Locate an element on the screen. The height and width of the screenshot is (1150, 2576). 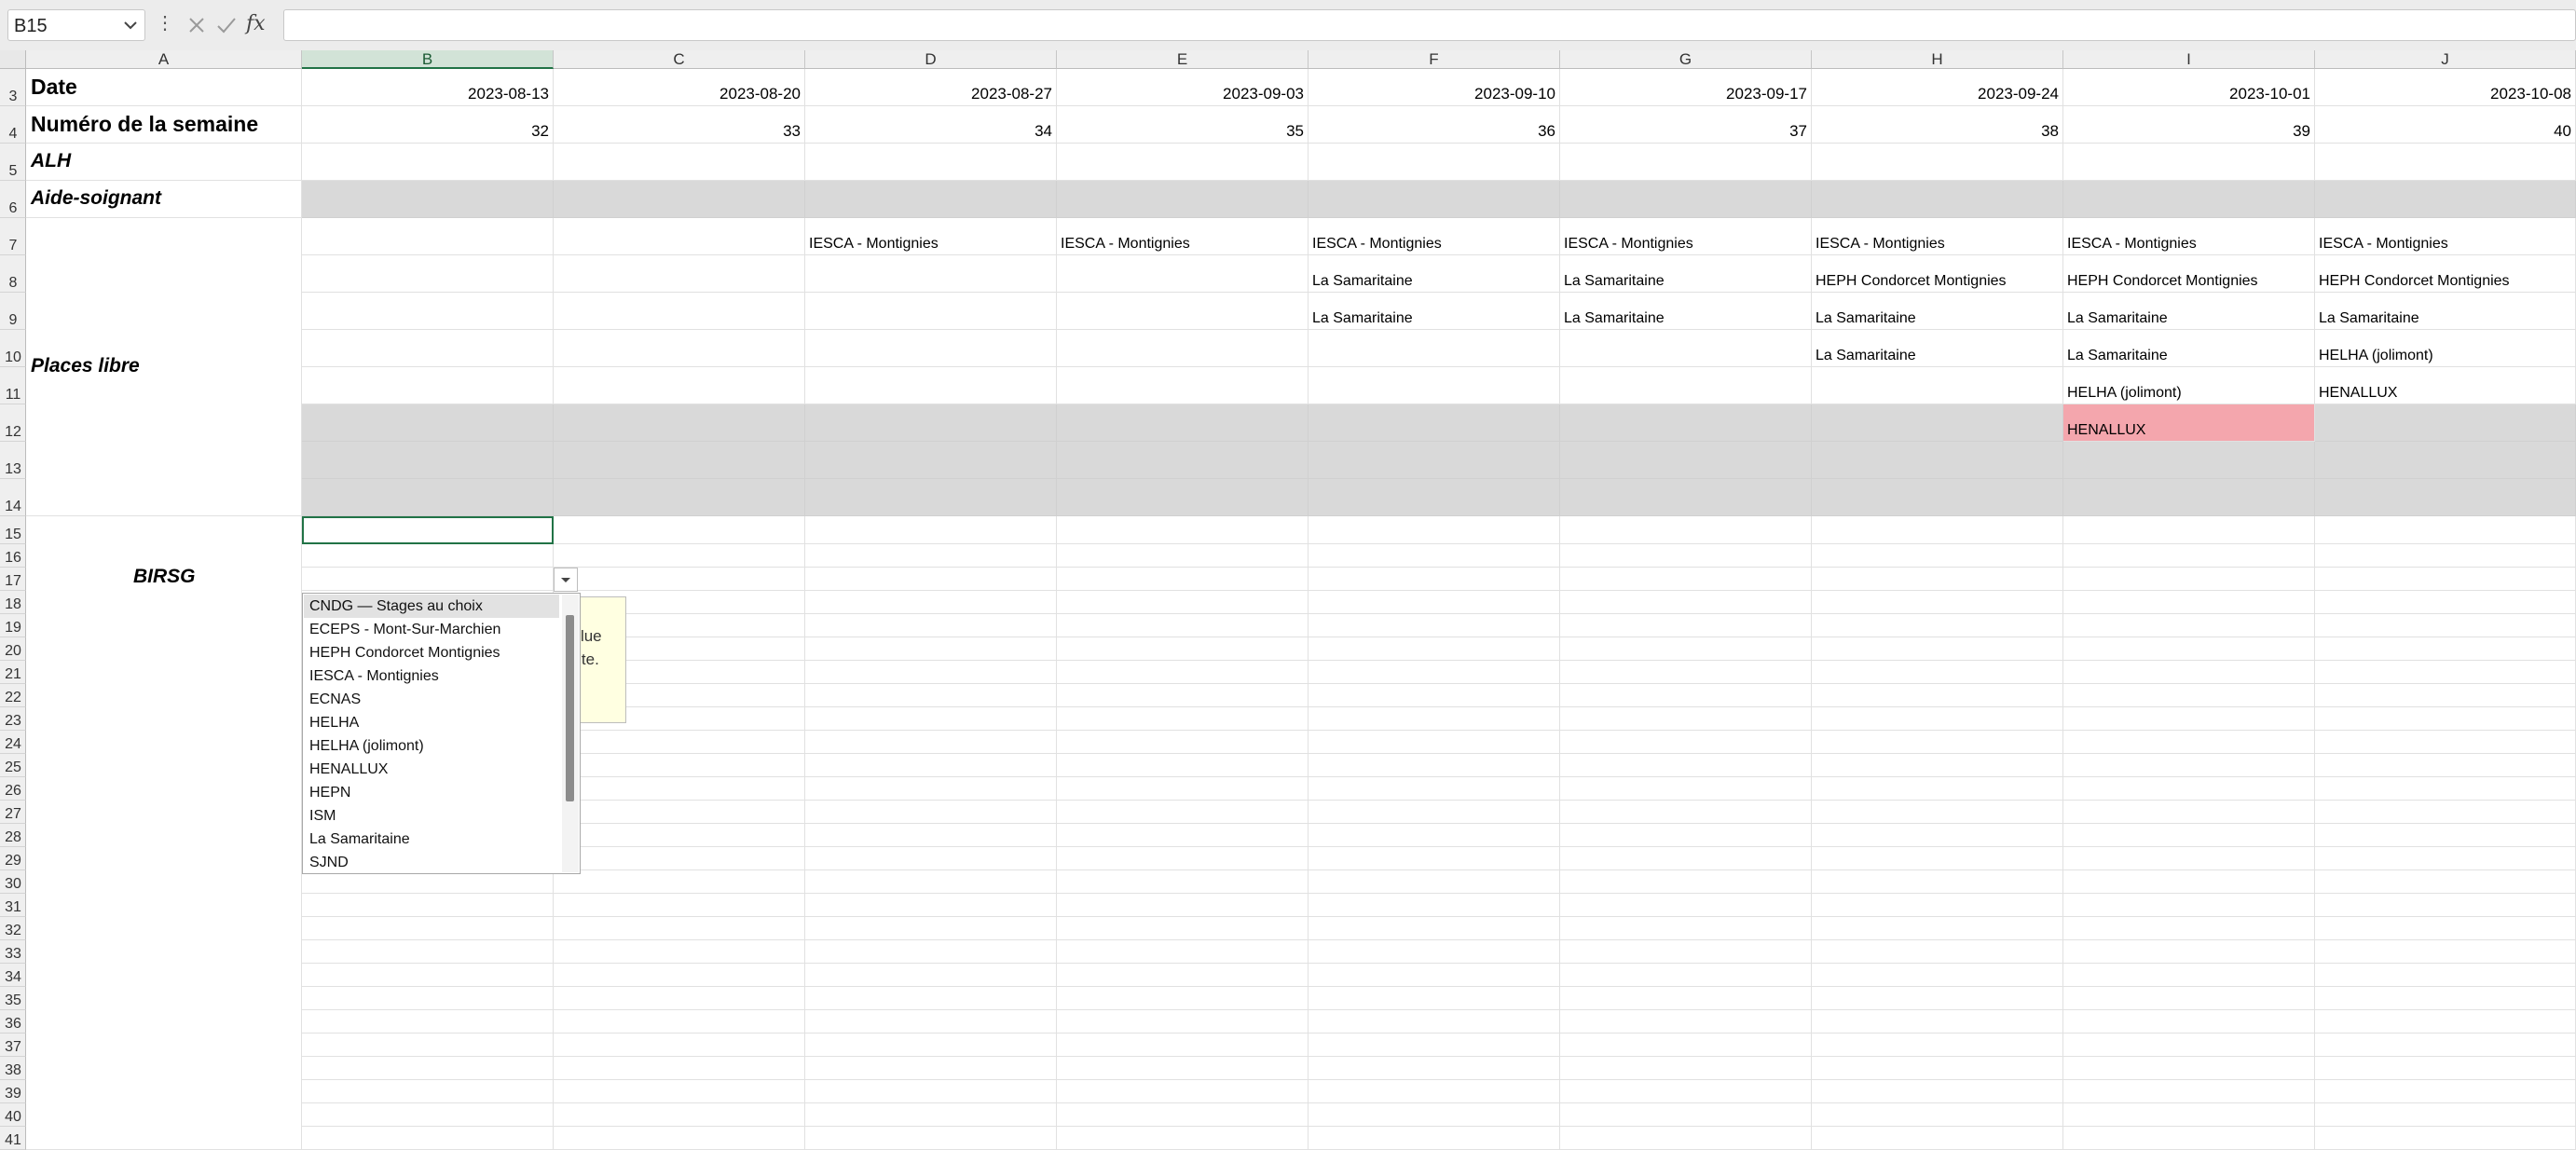
row-header-6: 6 is located at coordinates (13, 199).